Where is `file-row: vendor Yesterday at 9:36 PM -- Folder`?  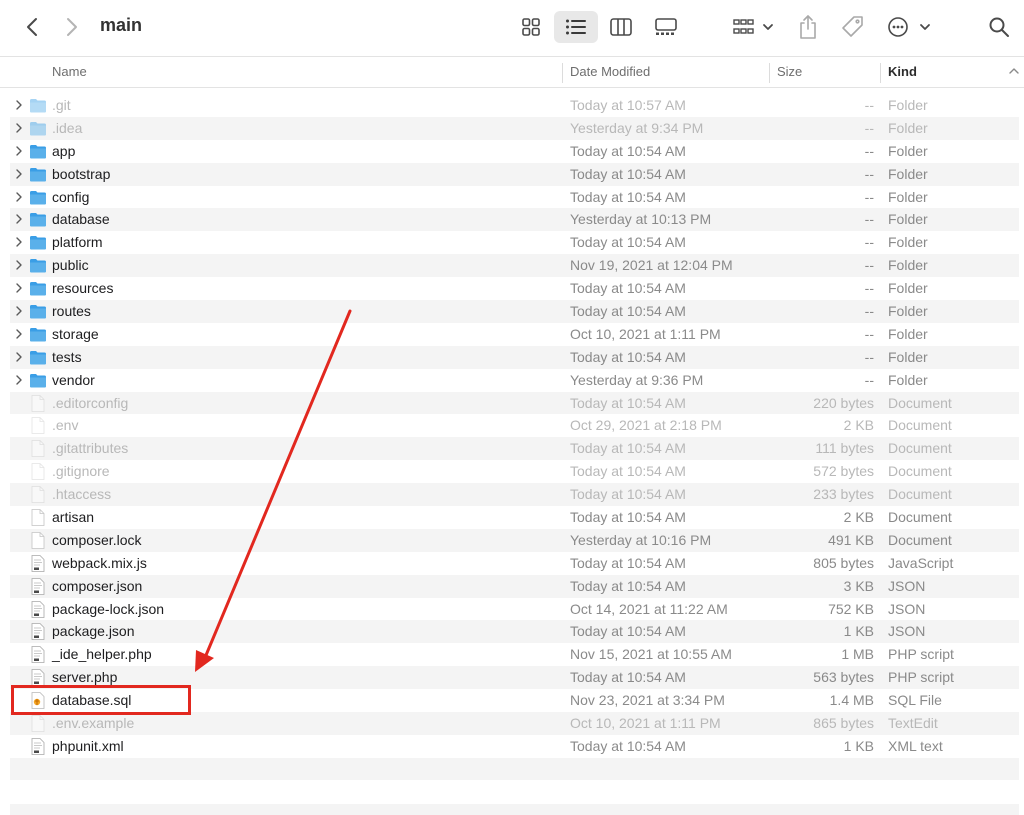 file-row: vendor Yesterday at 9:36 PM -- Folder is located at coordinates (514, 380).